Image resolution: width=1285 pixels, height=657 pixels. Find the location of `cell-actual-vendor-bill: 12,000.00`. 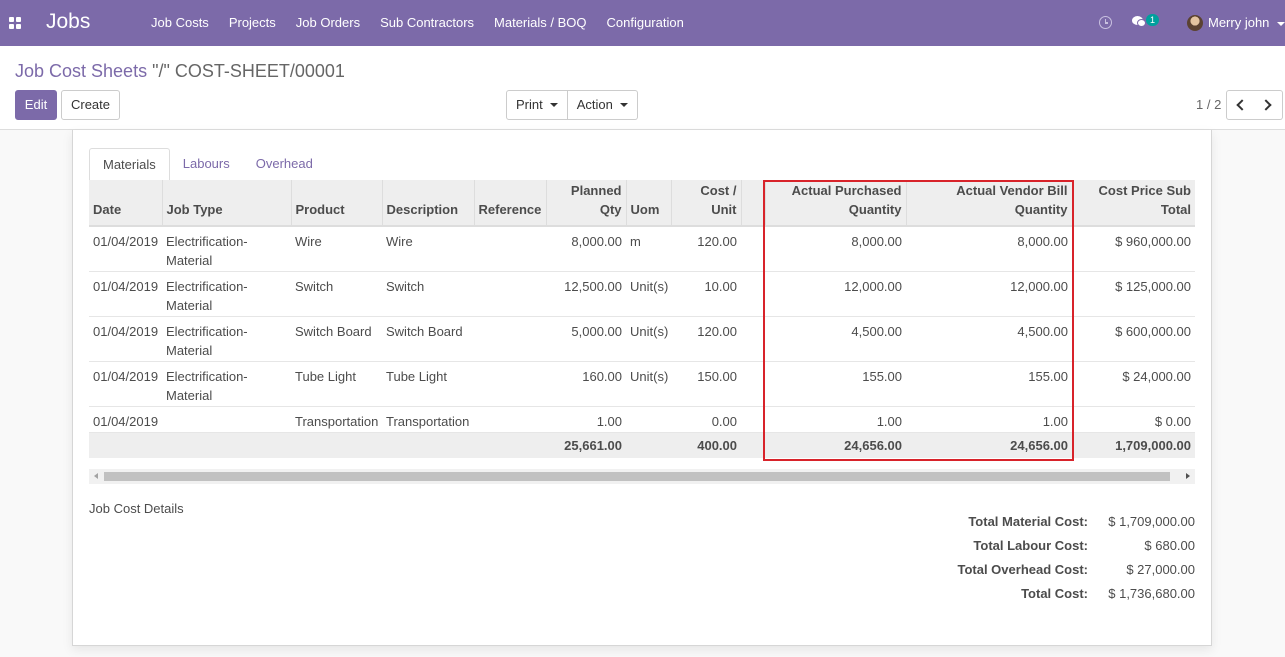

cell-actual-vendor-bill: 12,000.00 is located at coordinates (989, 294).